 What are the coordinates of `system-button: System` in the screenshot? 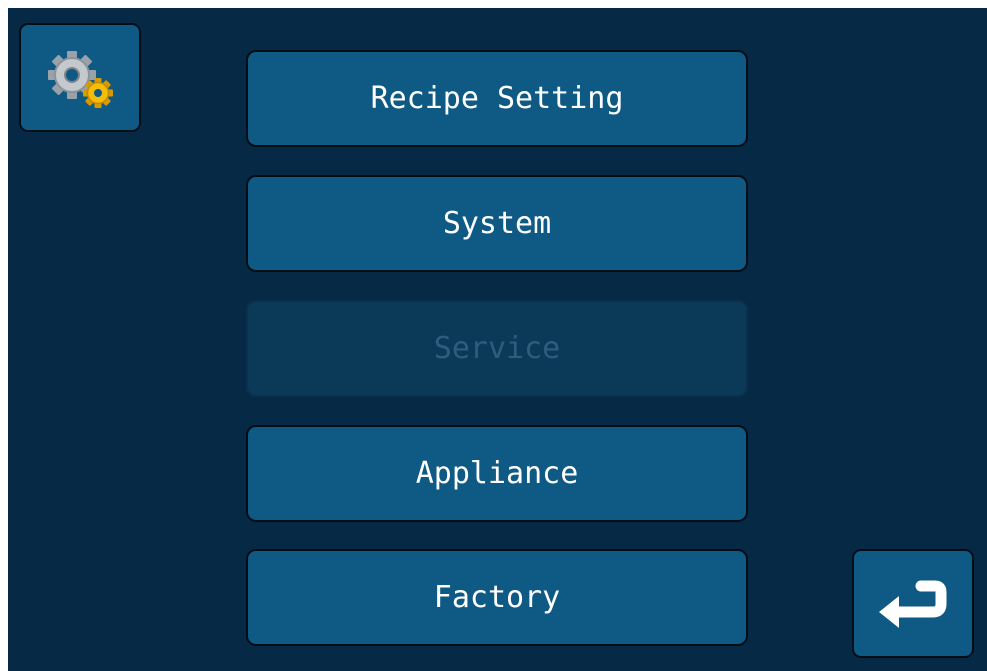 It's located at (497, 223).